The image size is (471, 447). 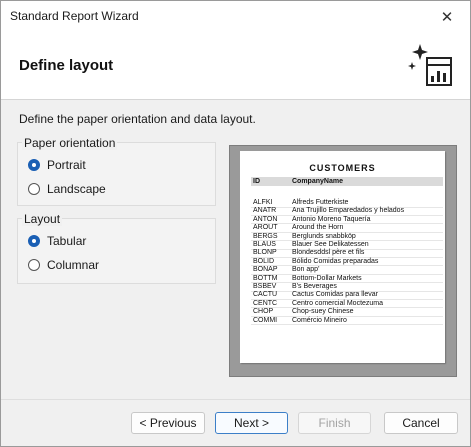 I want to click on close-icon: ✕, so click(x=447, y=17).